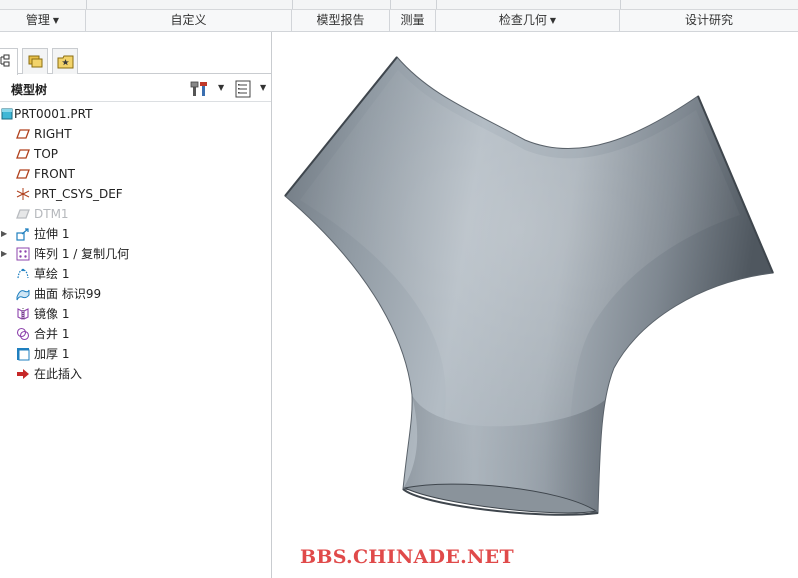  Describe the element at coordinates (37, 20) in the screenshot. I see `group-manage-label: 管理` at that location.